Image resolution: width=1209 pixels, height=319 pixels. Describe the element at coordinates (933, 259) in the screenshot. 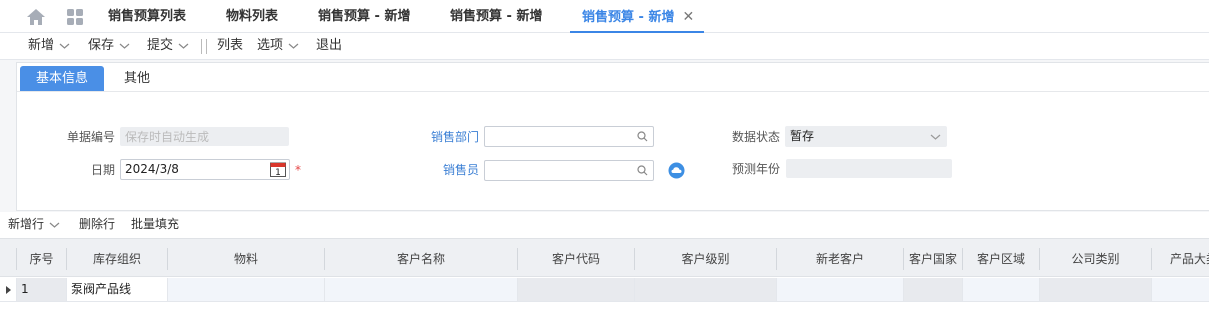

I see `header-customer-country: 客户国家` at that location.